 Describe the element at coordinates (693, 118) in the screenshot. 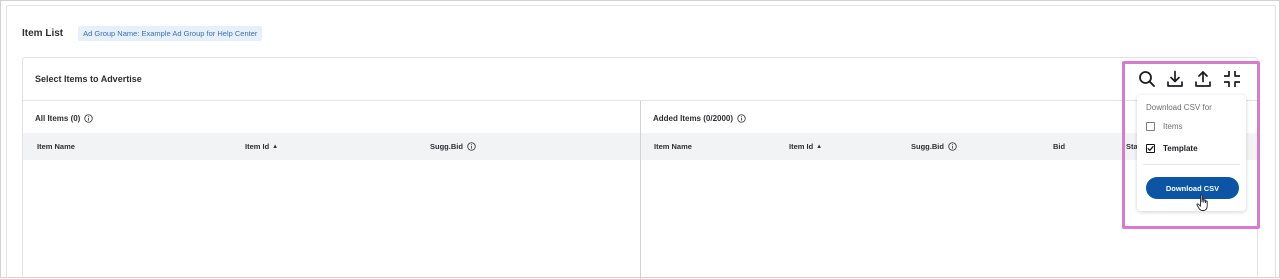

I see `added-items-title-text: Added Items (0/2000)` at that location.